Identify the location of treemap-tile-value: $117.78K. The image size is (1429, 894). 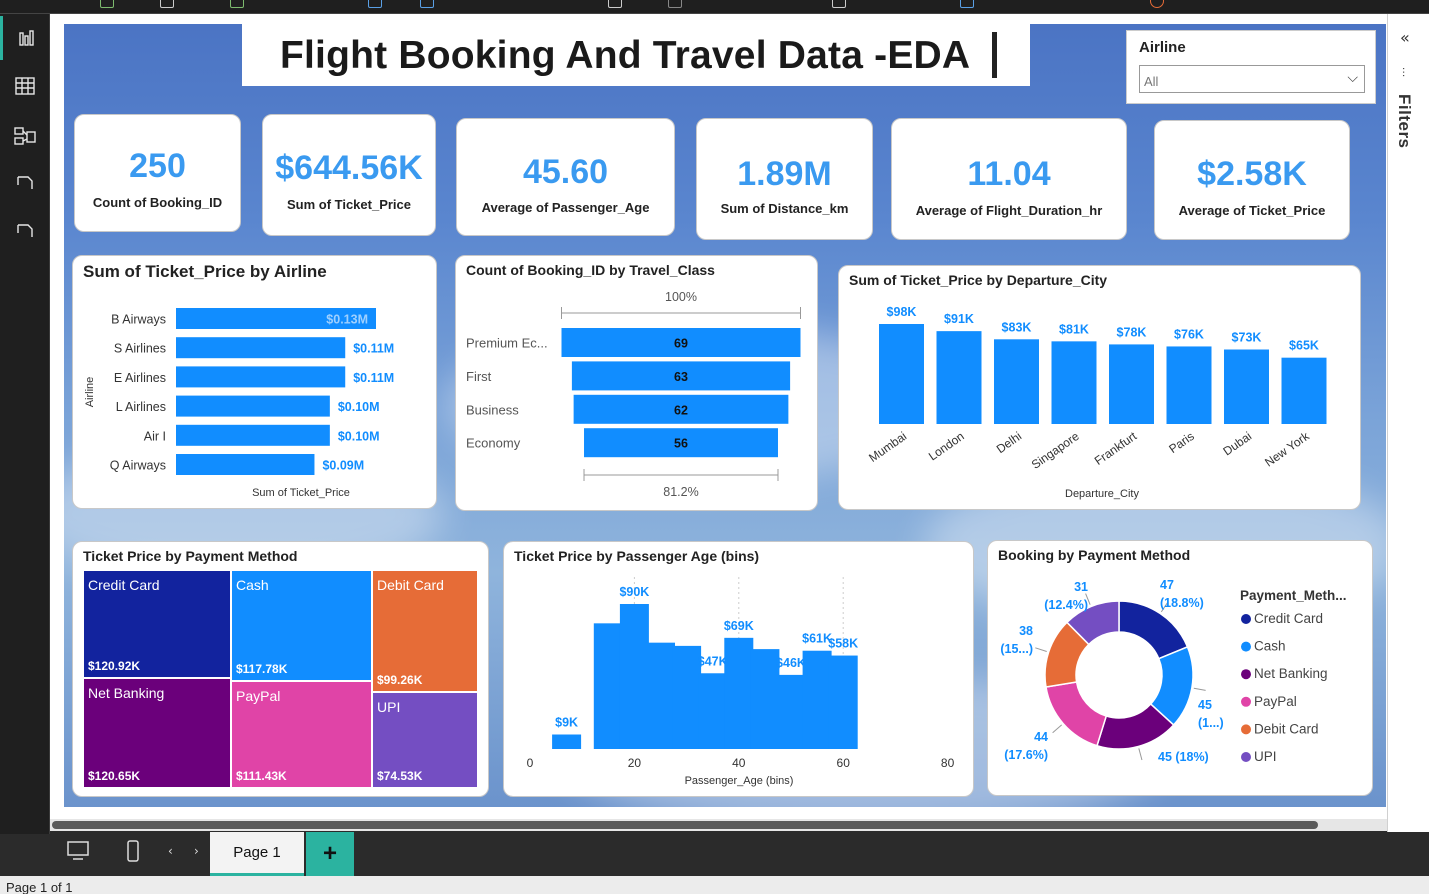
(262, 669).